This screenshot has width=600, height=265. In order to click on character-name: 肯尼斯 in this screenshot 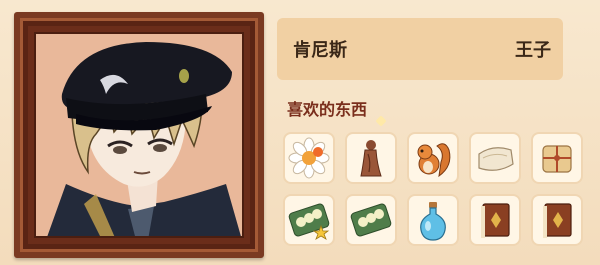, I will do `click(320, 50)`.